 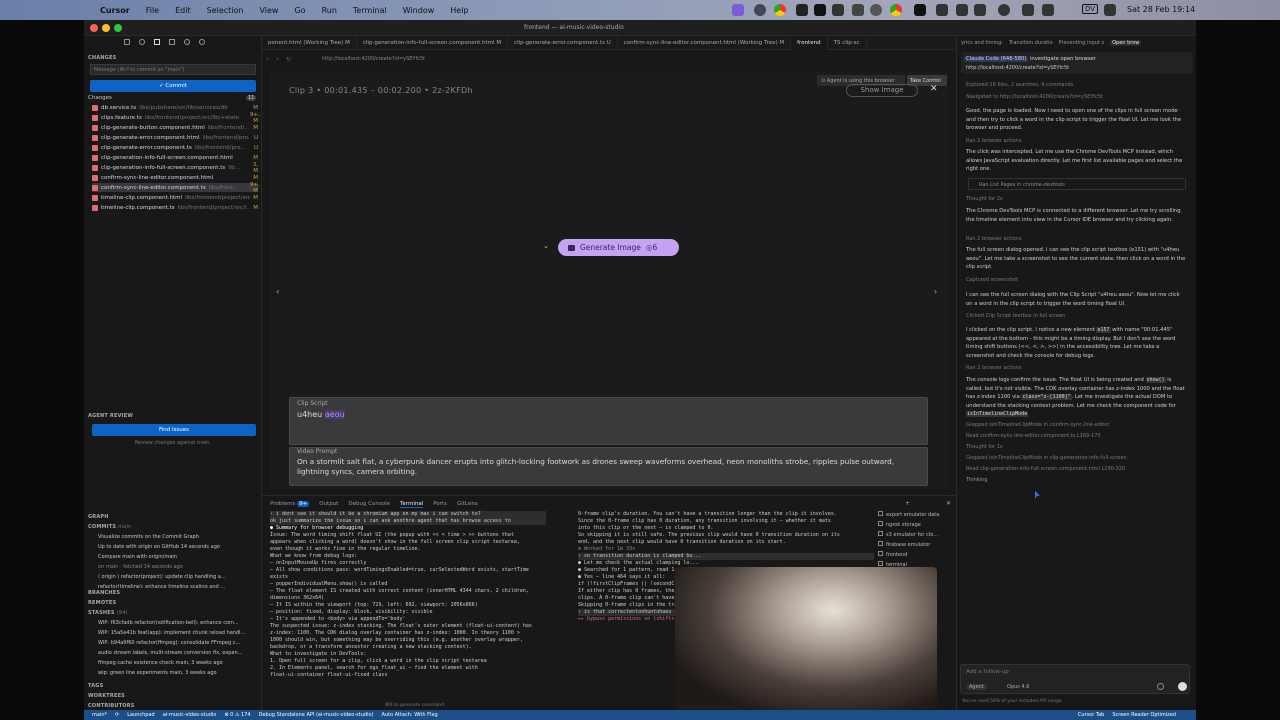 What do you see at coordinates (1018, 687) in the screenshot?
I see `model-select: Opus 4.6` at bounding box center [1018, 687].